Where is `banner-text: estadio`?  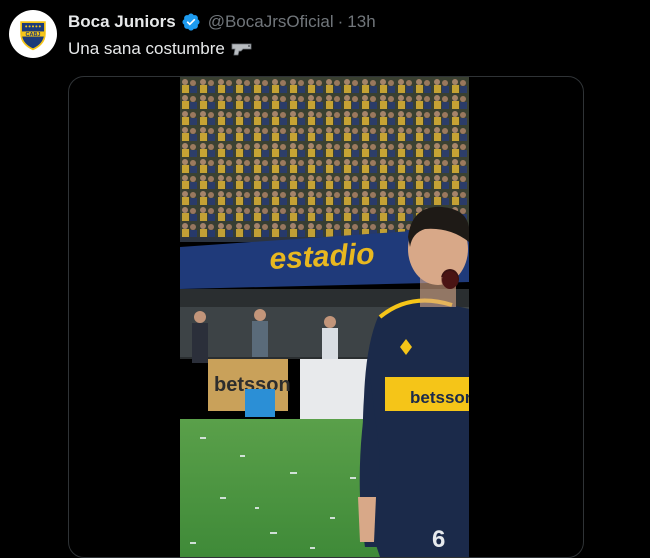
banner-text: estadio is located at coordinates (322, 257).